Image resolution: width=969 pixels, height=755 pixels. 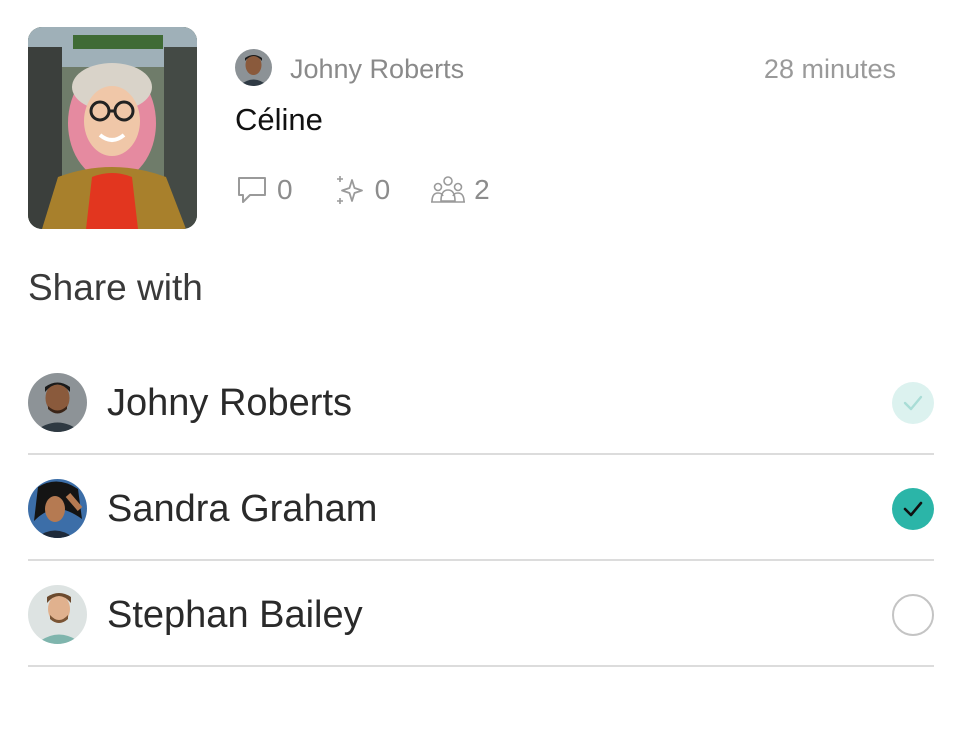 What do you see at coordinates (482, 189) in the screenshot?
I see `participants-count: 2` at bounding box center [482, 189].